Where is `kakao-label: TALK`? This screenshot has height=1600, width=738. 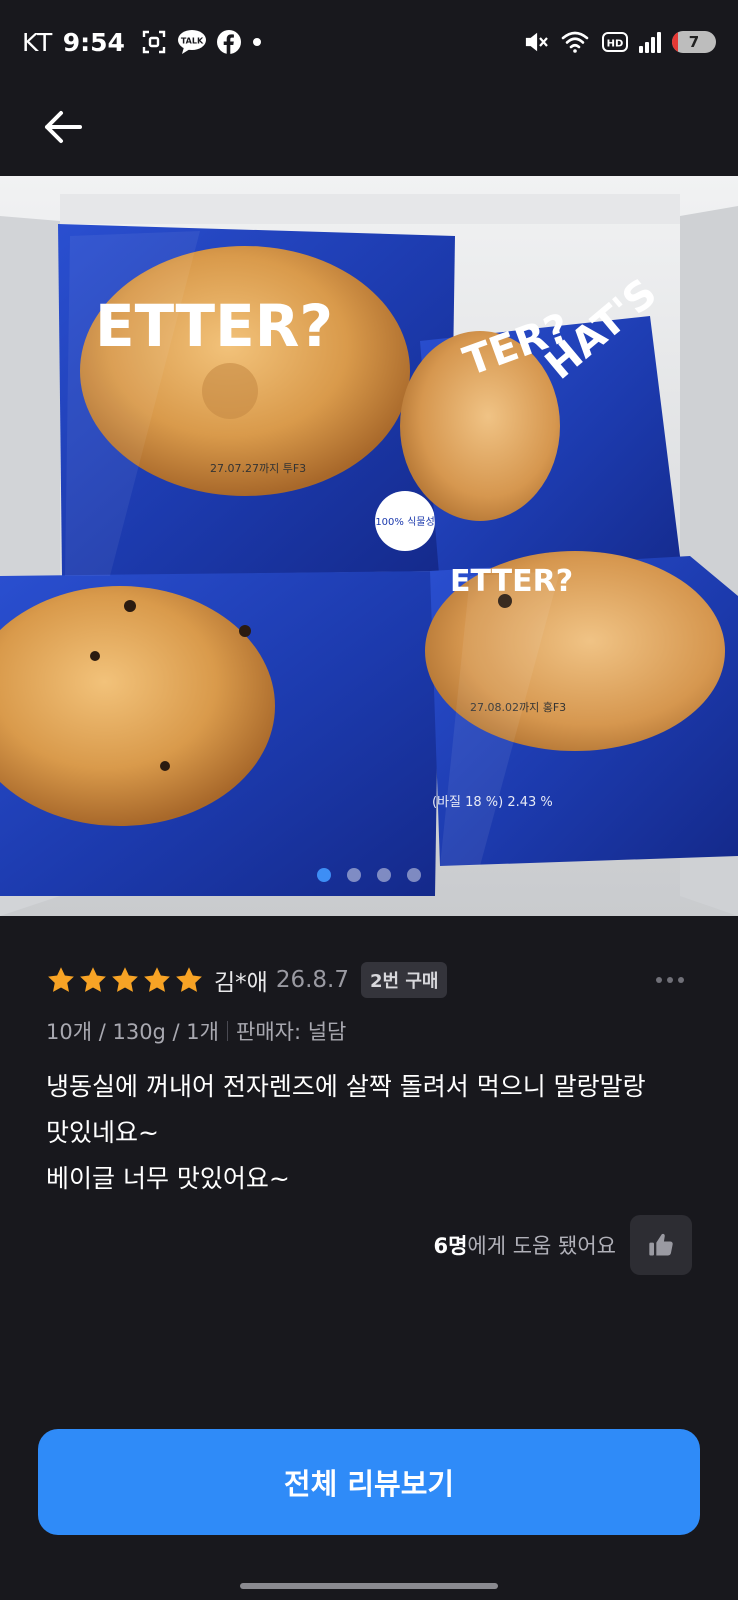
kakao-label: TALK is located at coordinates (192, 41).